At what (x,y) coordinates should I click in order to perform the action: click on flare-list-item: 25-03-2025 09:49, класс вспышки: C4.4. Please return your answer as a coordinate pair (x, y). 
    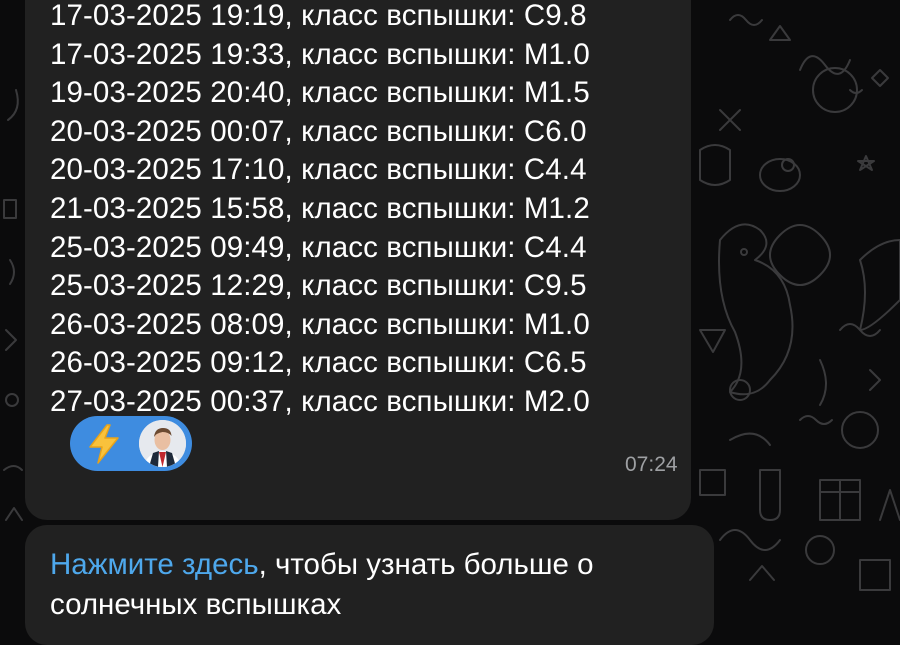
    Looking at the image, I should click on (318, 247).